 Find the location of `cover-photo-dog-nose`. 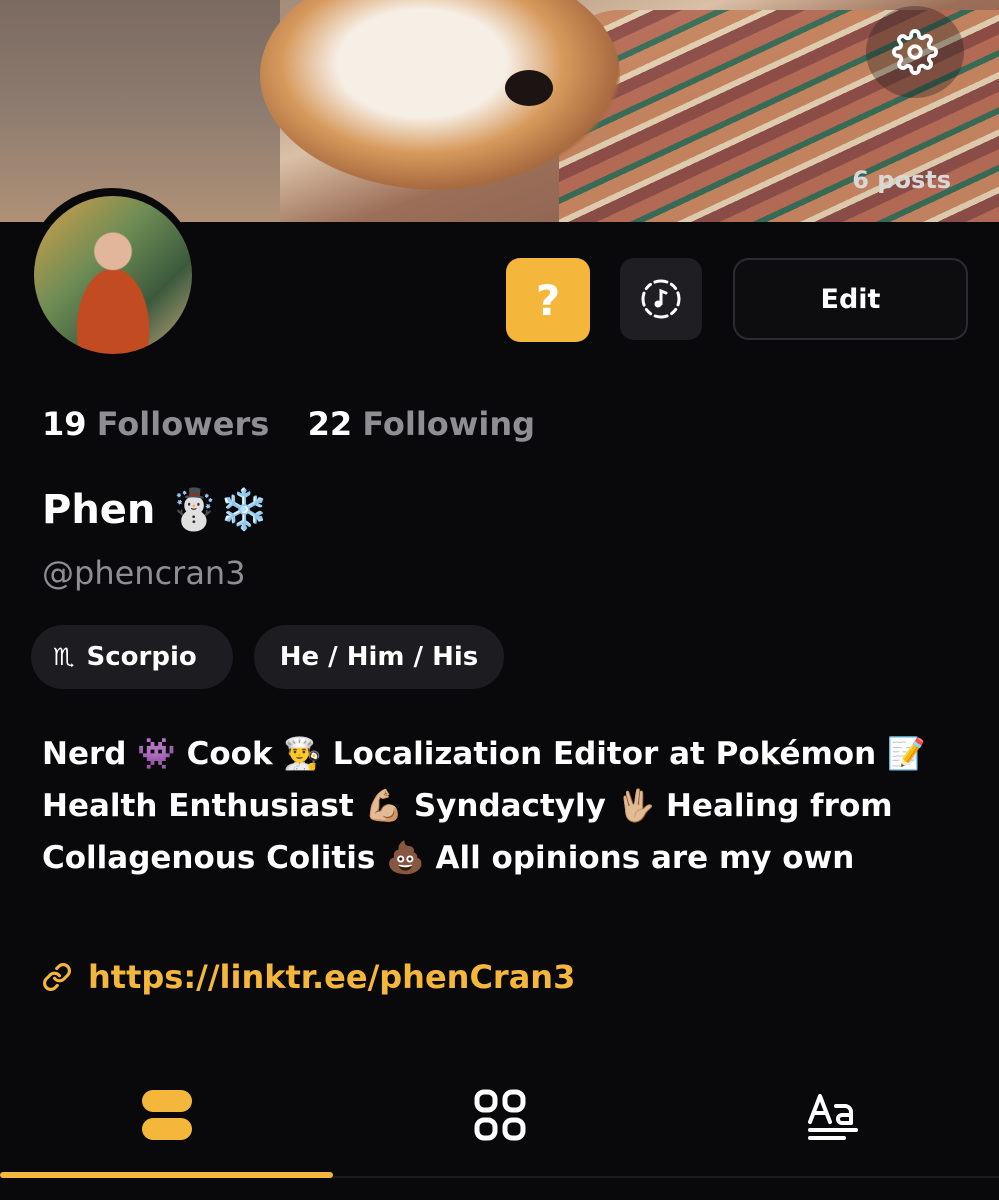

cover-photo-dog-nose is located at coordinates (529, 88).